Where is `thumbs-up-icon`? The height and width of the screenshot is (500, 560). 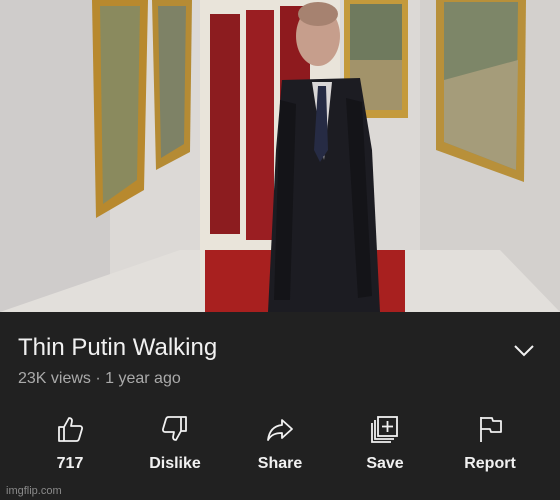 thumbs-up-icon is located at coordinates (71, 429).